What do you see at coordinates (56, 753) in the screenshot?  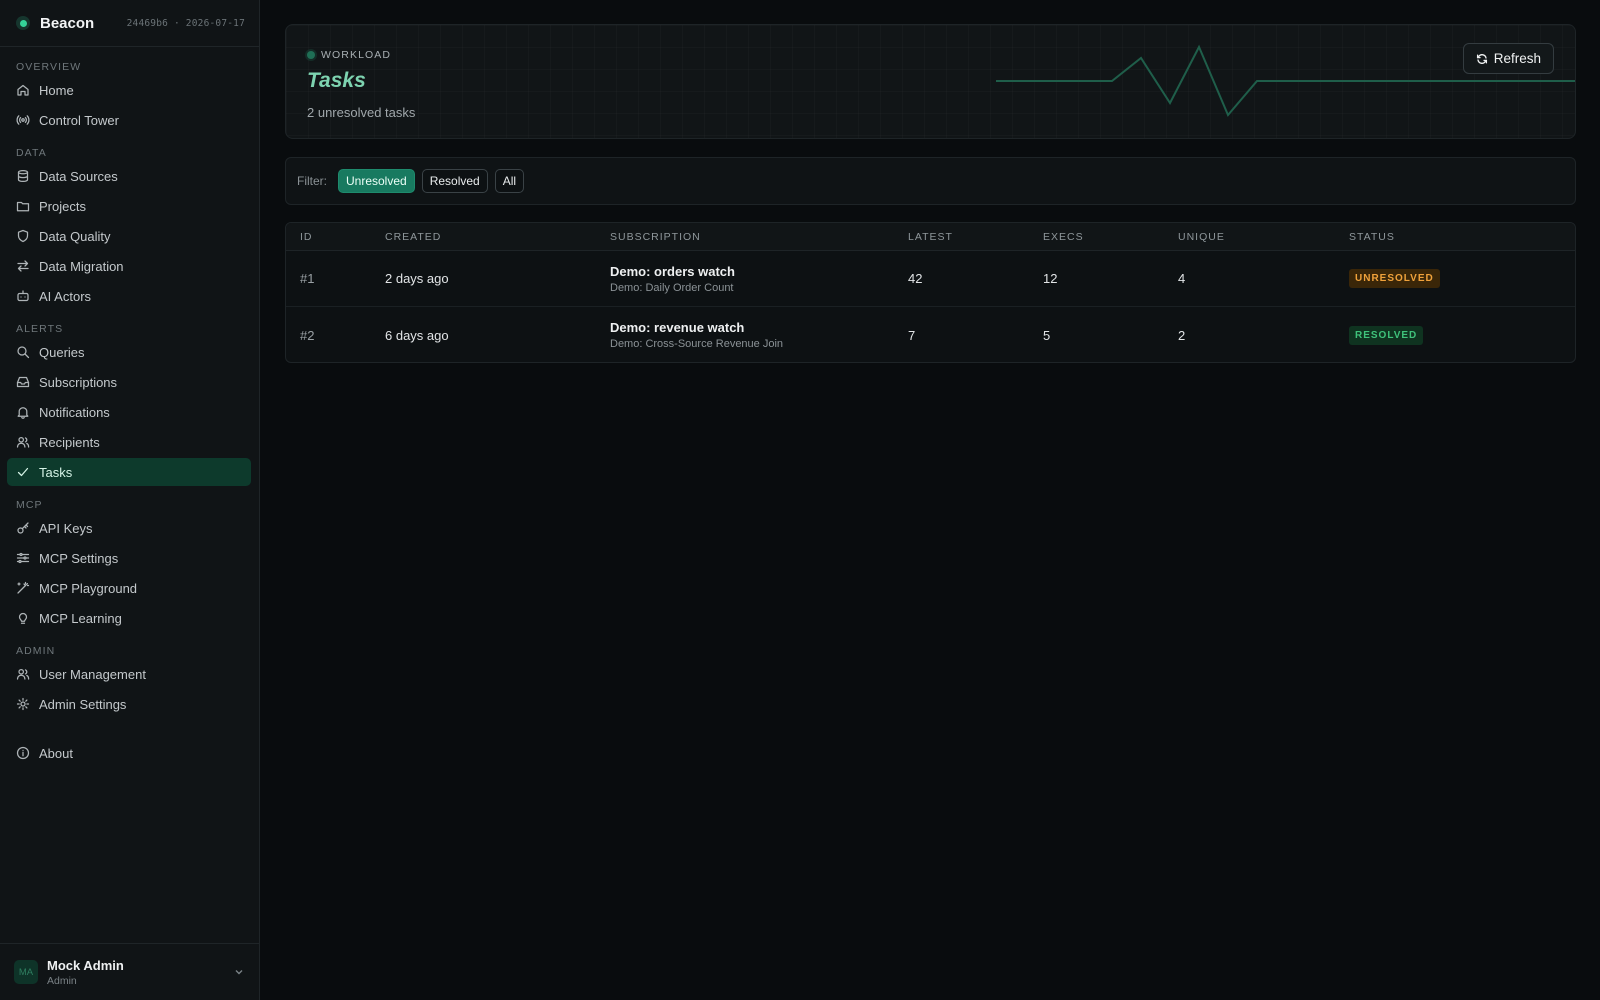 I see `sidebar-item-label: About` at bounding box center [56, 753].